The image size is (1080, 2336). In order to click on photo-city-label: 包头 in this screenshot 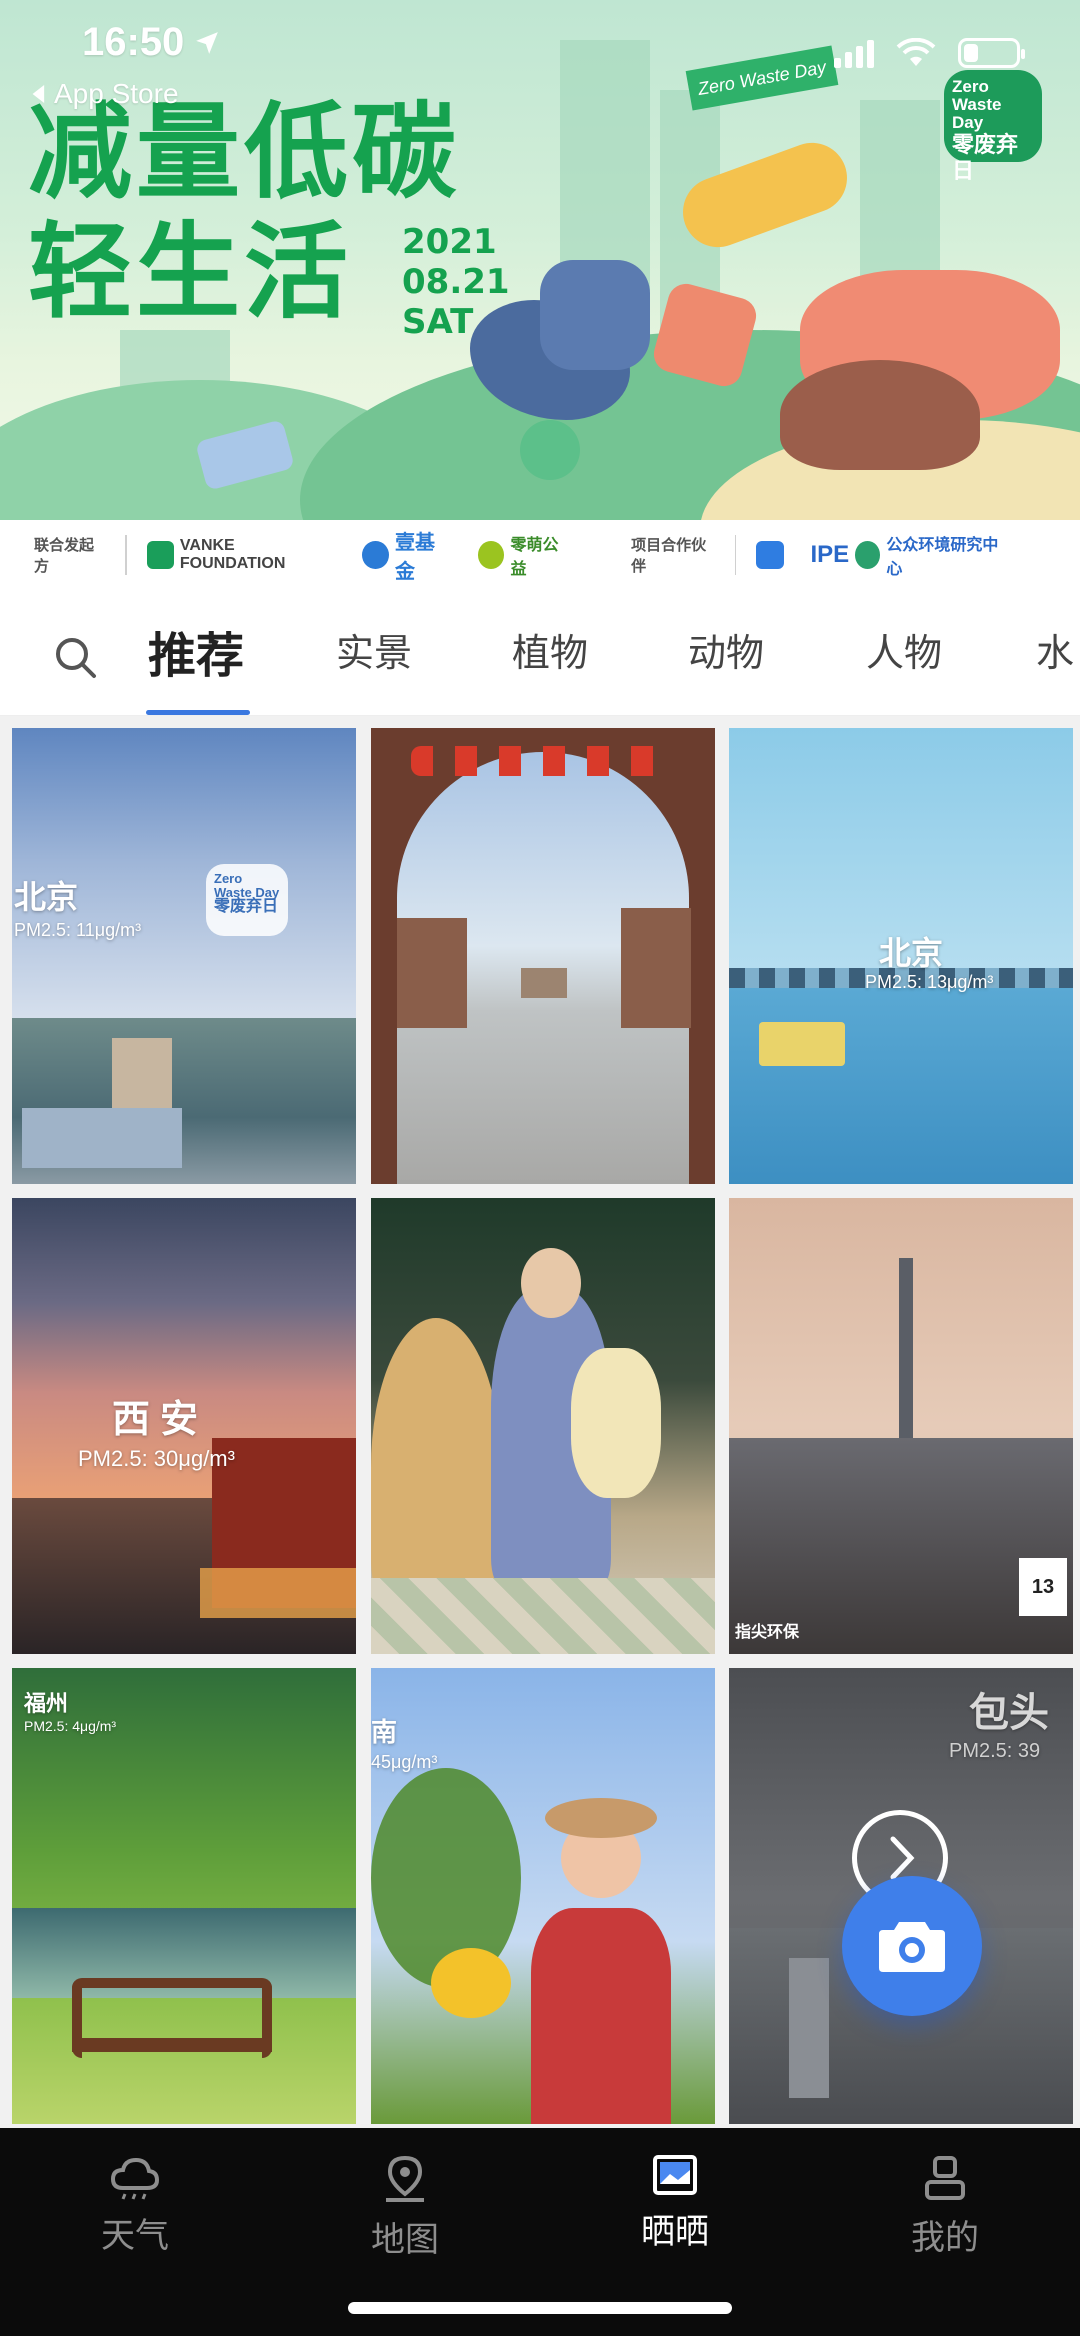, I will do `click(1009, 1713)`.